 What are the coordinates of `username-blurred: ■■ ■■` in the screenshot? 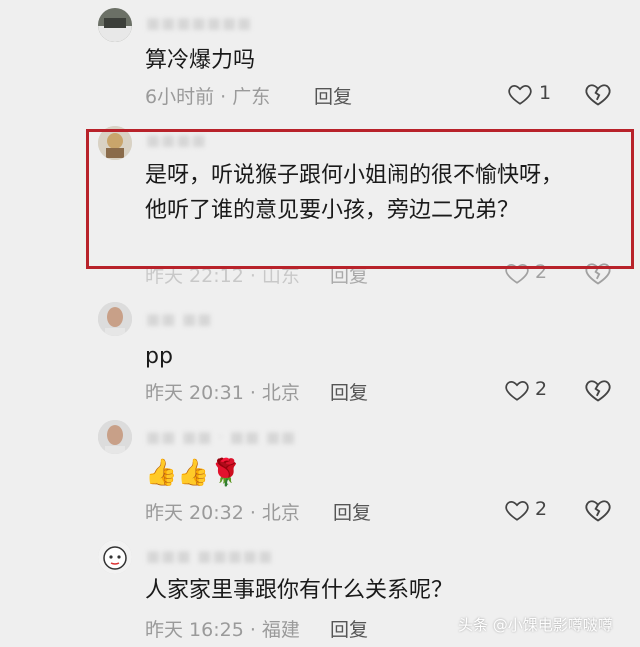 It's located at (179, 319).